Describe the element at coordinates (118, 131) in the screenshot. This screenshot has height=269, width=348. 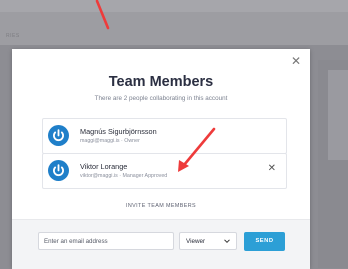
I see `member-name: Magnús Sigurbjörnsson` at that location.